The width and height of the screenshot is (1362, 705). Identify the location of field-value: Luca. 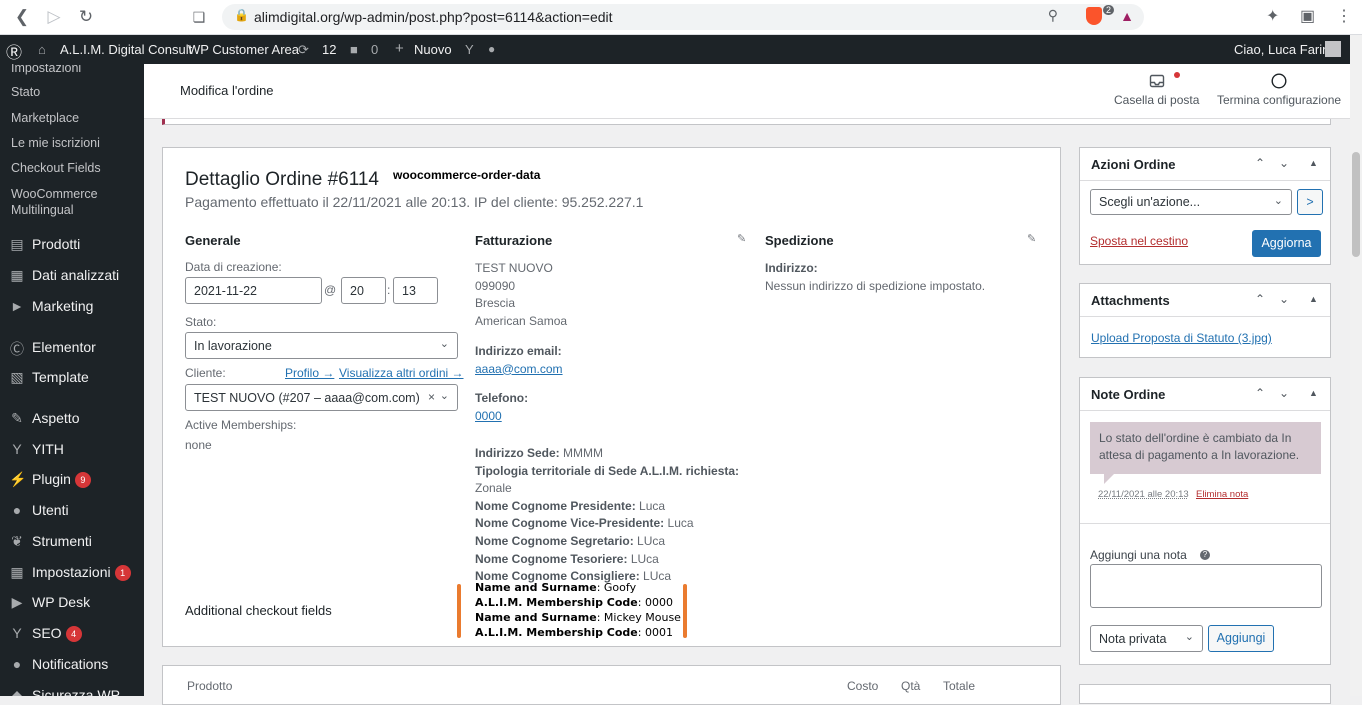
(652, 505).